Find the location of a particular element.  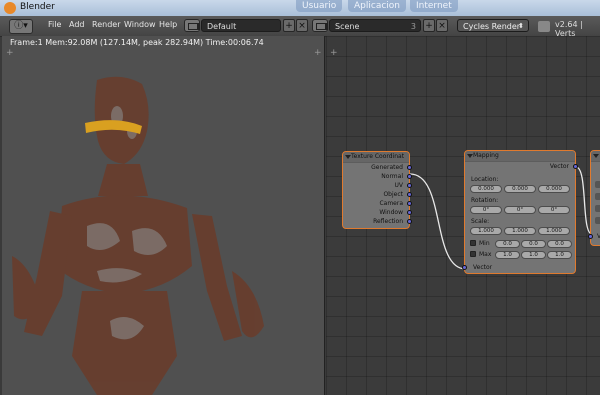

min-z-field: 0.0 is located at coordinates (559, 244).